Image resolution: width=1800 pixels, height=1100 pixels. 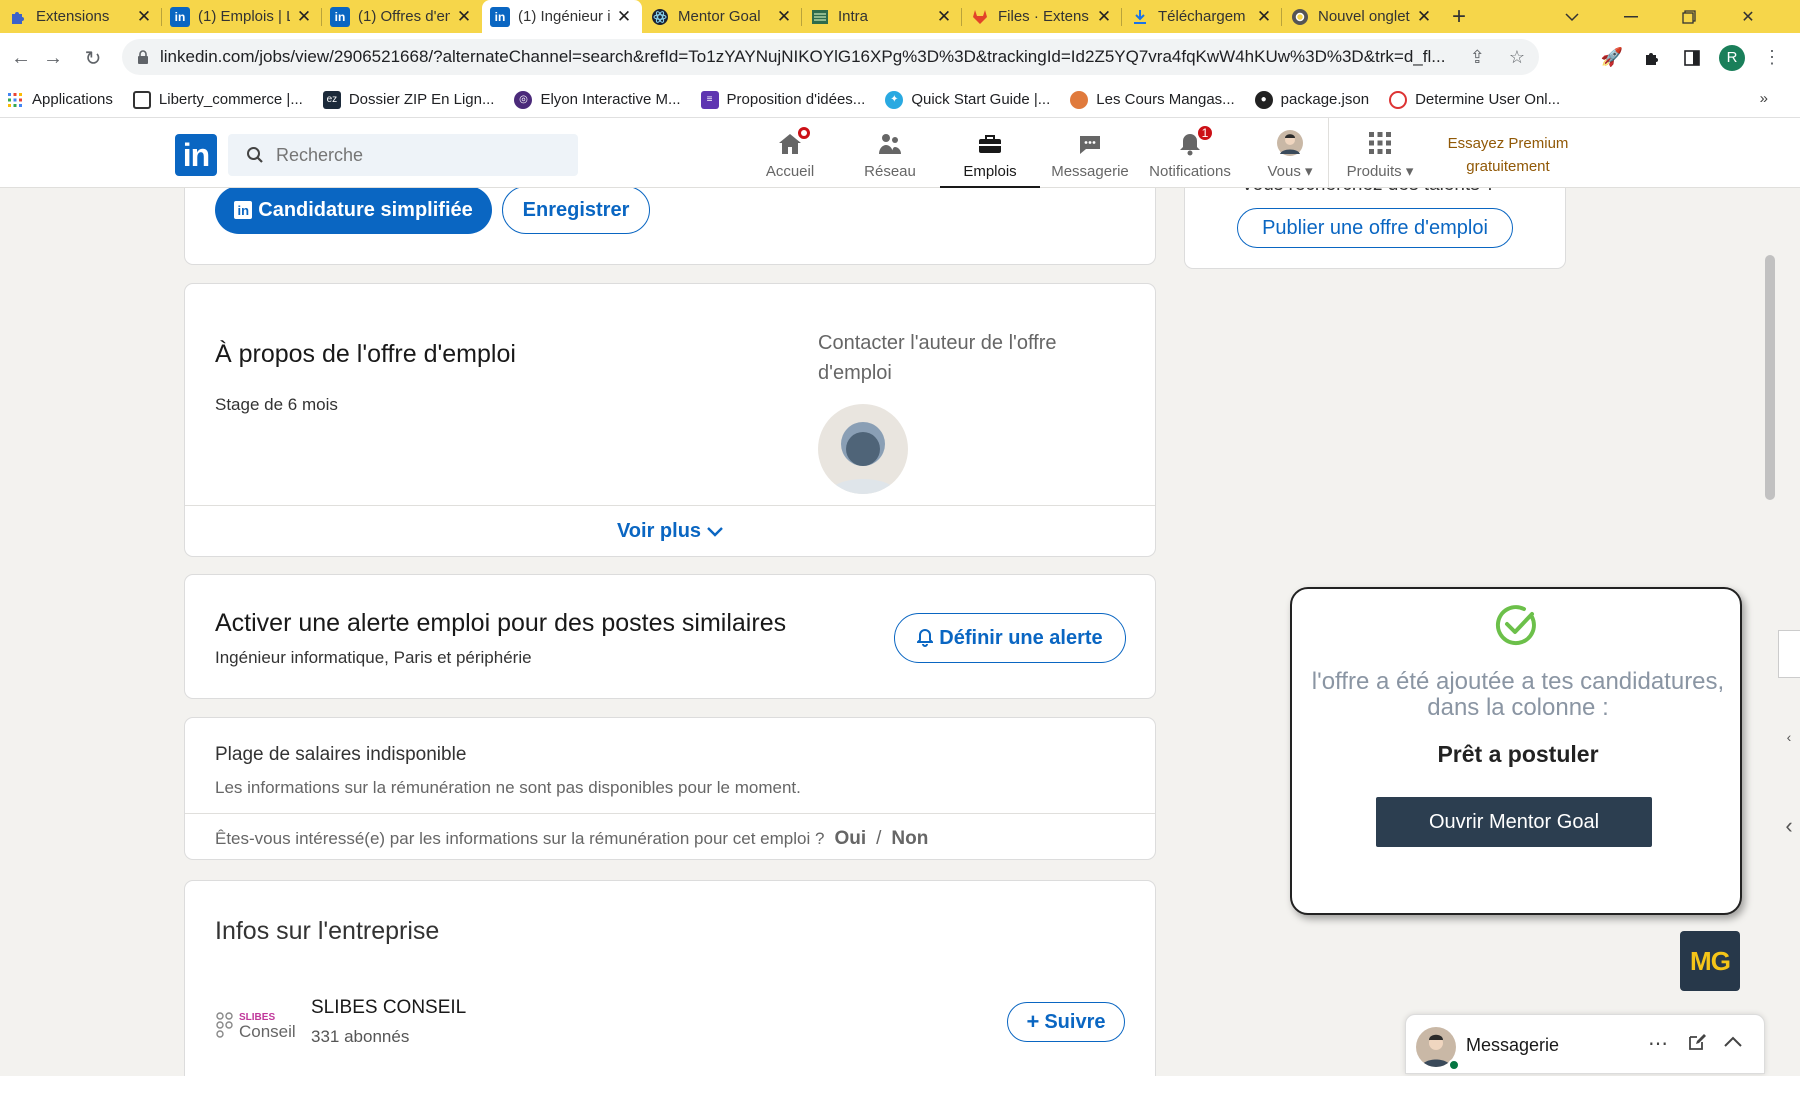 What do you see at coordinates (1733, 1044) in the screenshot?
I see `chevron-up-icon` at bounding box center [1733, 1044].